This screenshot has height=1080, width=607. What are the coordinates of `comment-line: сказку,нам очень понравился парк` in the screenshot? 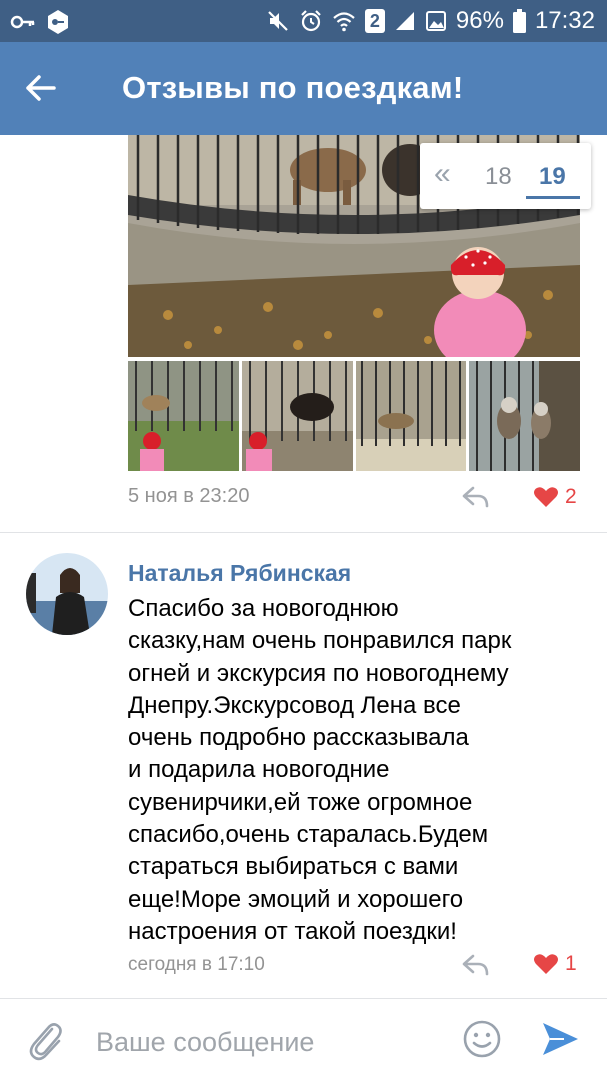 It's located at (320, 641).